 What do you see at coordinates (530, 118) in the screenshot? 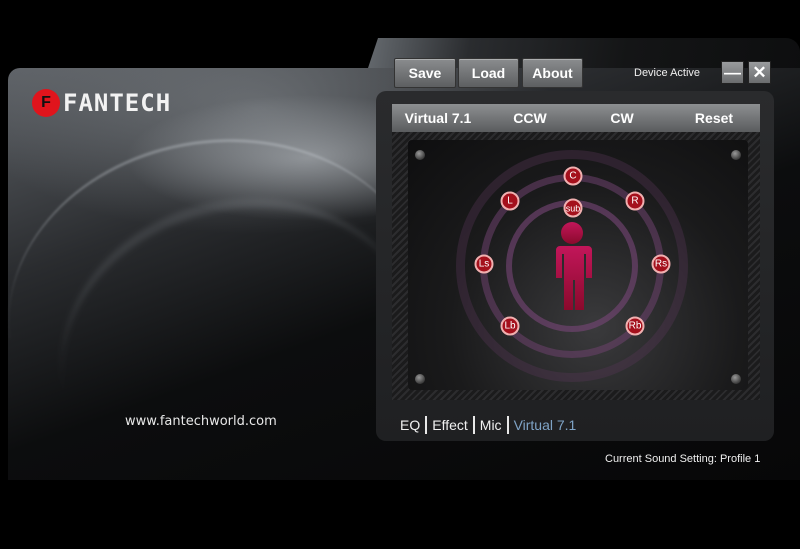
I see `tab-ccw: CCW` at bounding box center [530, 118].